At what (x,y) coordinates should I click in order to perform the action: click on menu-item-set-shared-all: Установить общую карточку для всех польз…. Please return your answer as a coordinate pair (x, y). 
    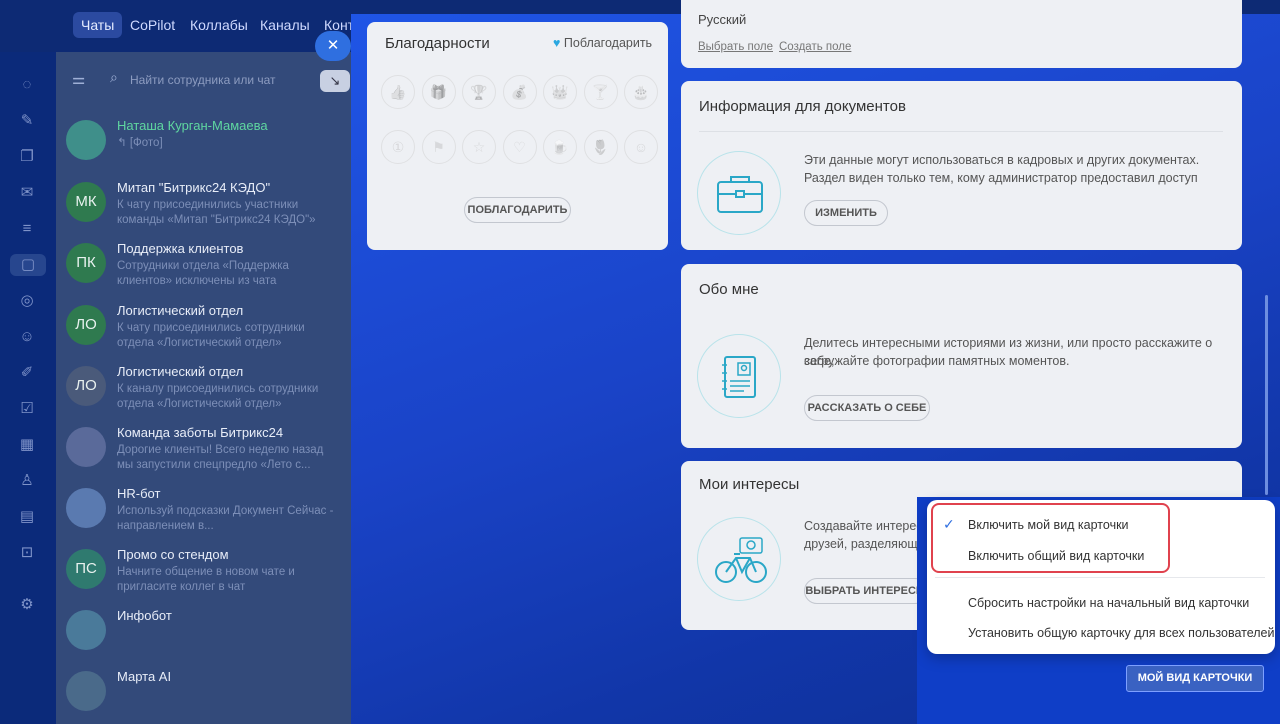
    Looking at the image, I should click on (1121, 633).